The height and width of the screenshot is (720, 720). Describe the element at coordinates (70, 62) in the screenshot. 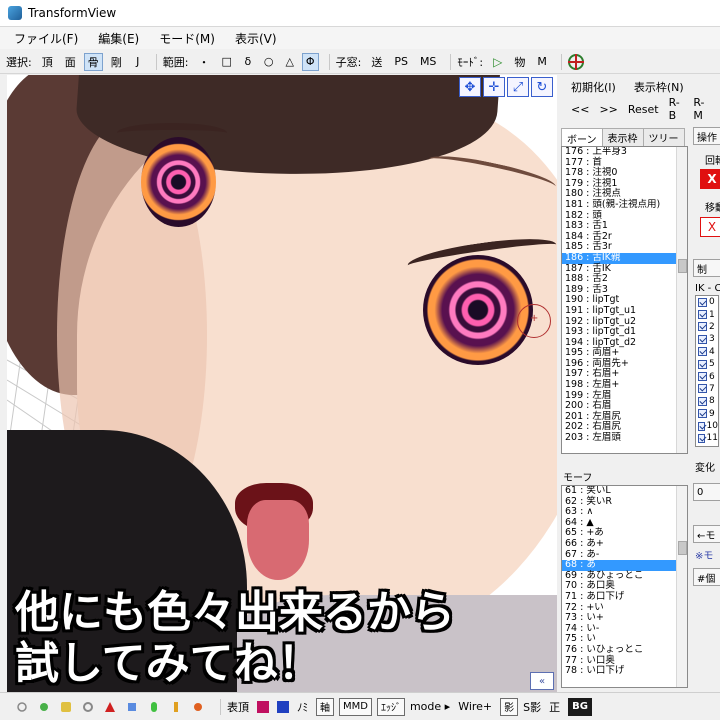

I see `select-face-button: 面` at that location.